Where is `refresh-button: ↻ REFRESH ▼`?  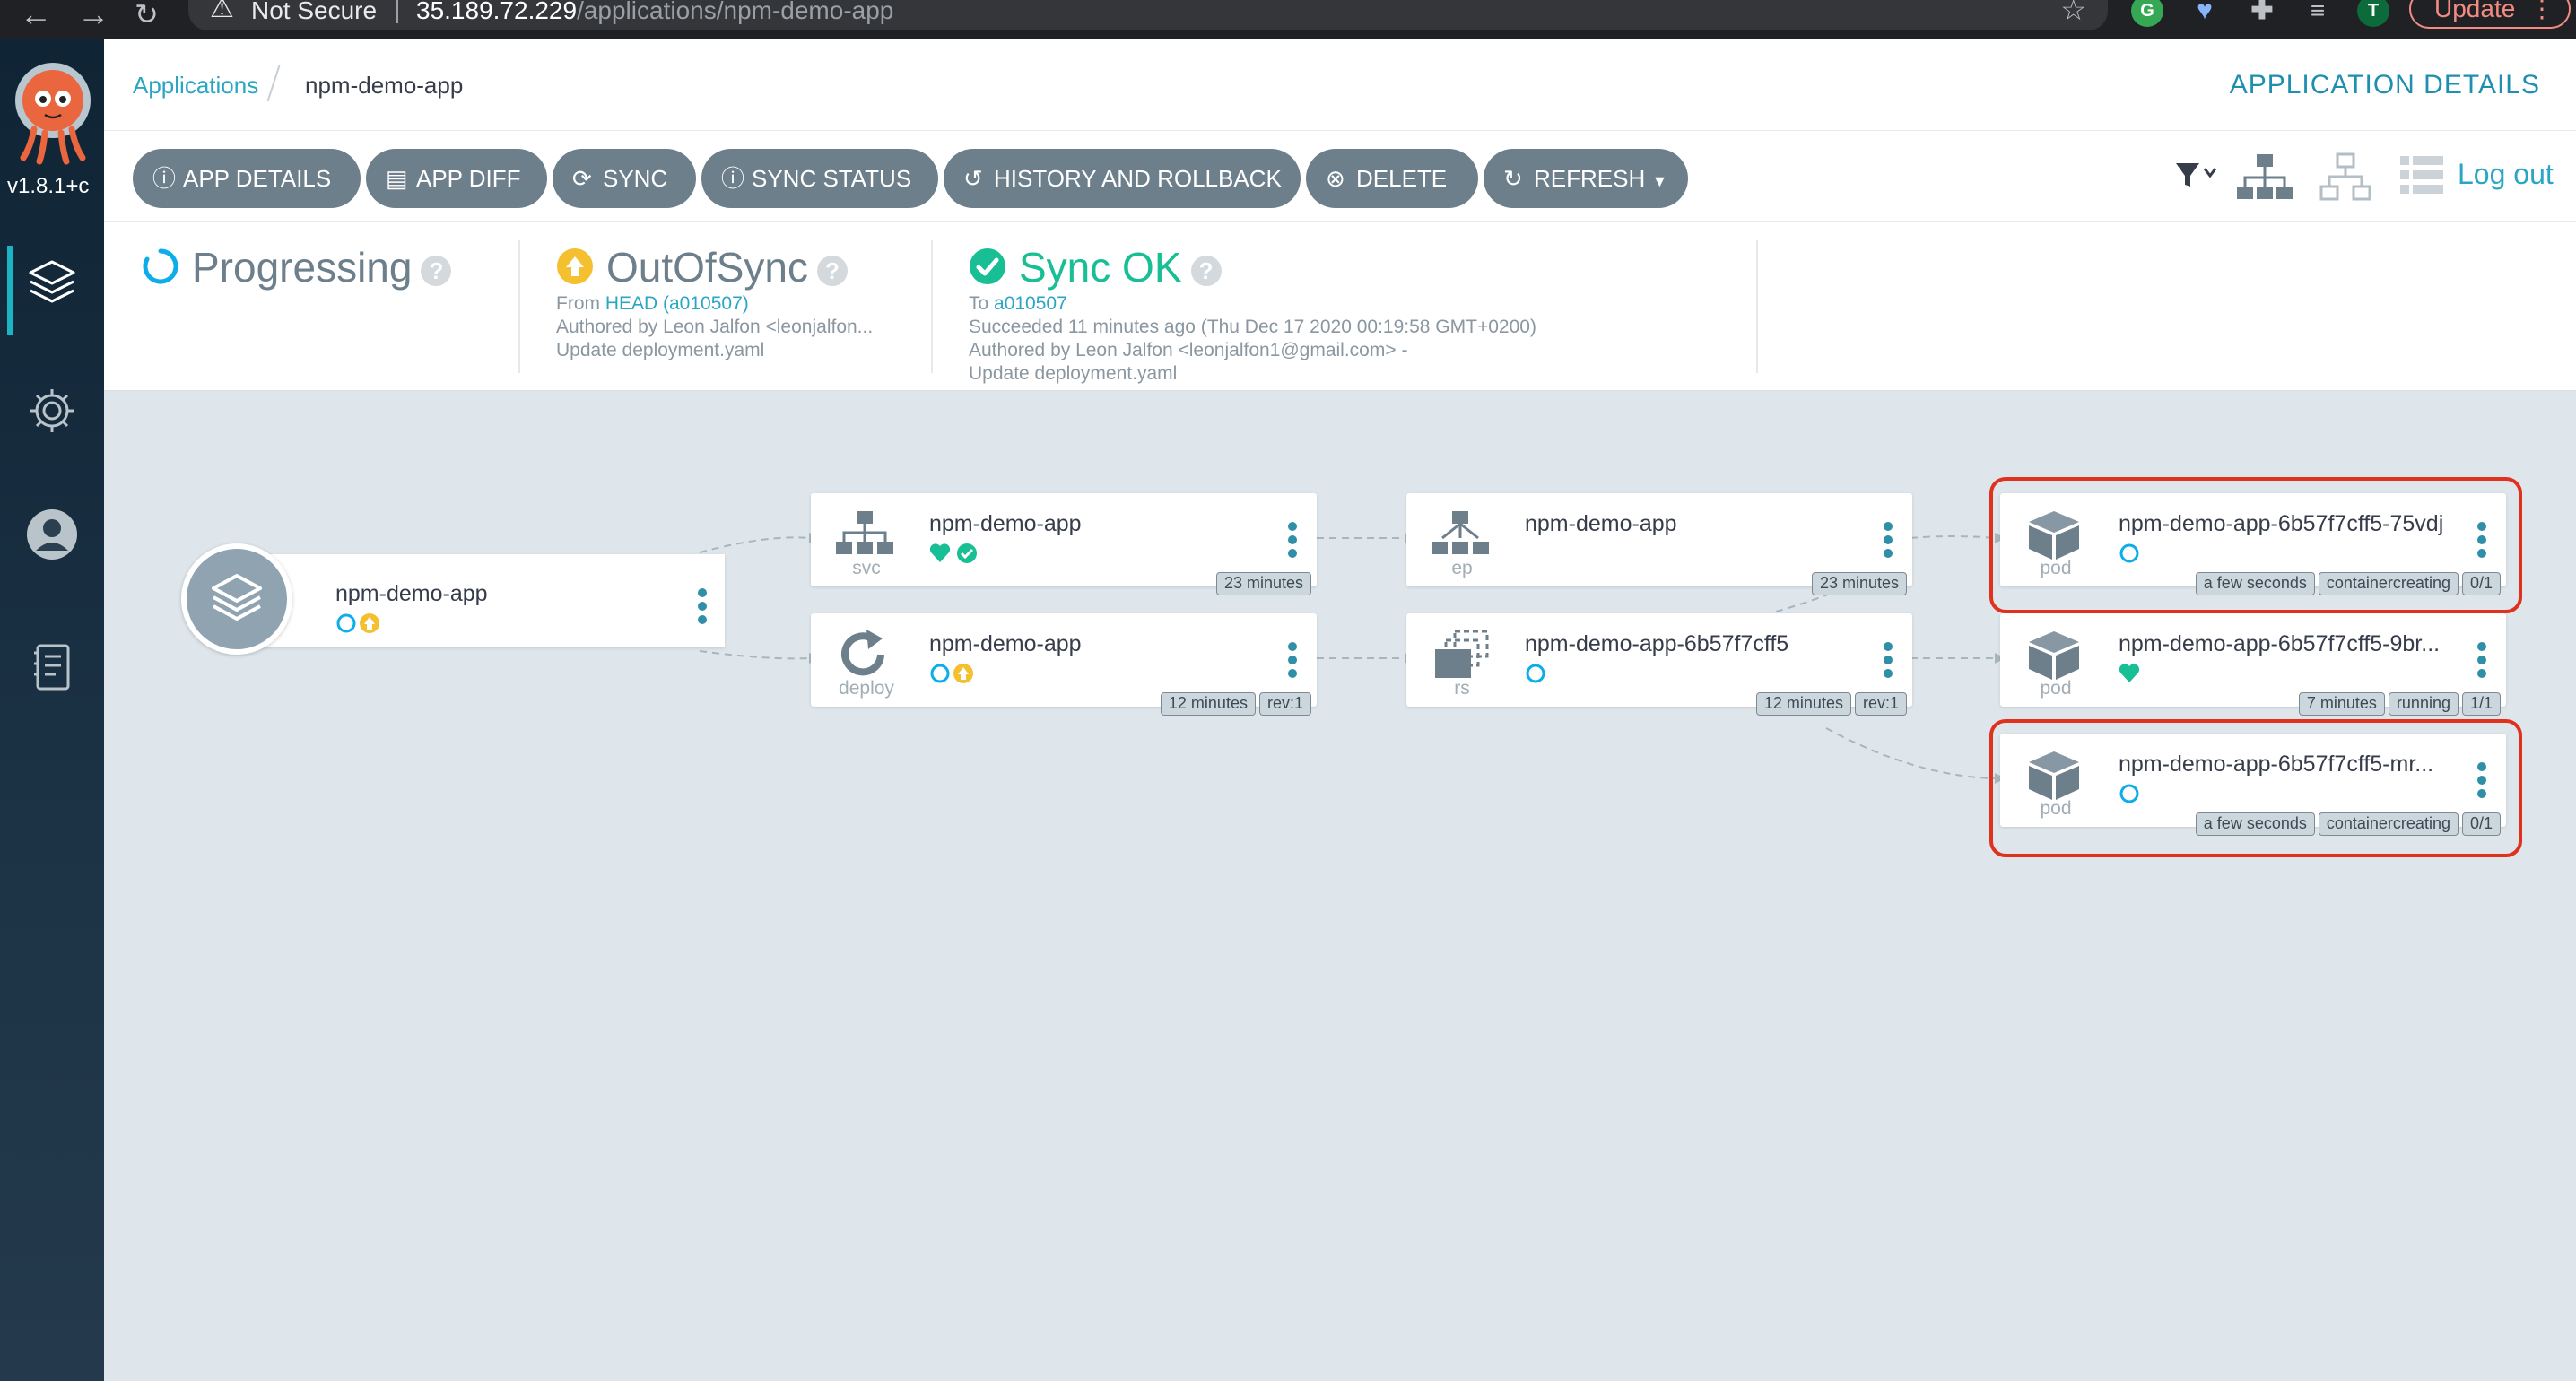 refresh-button: ↻ REFRESH ▼ is located at coordinates (1586, 178).